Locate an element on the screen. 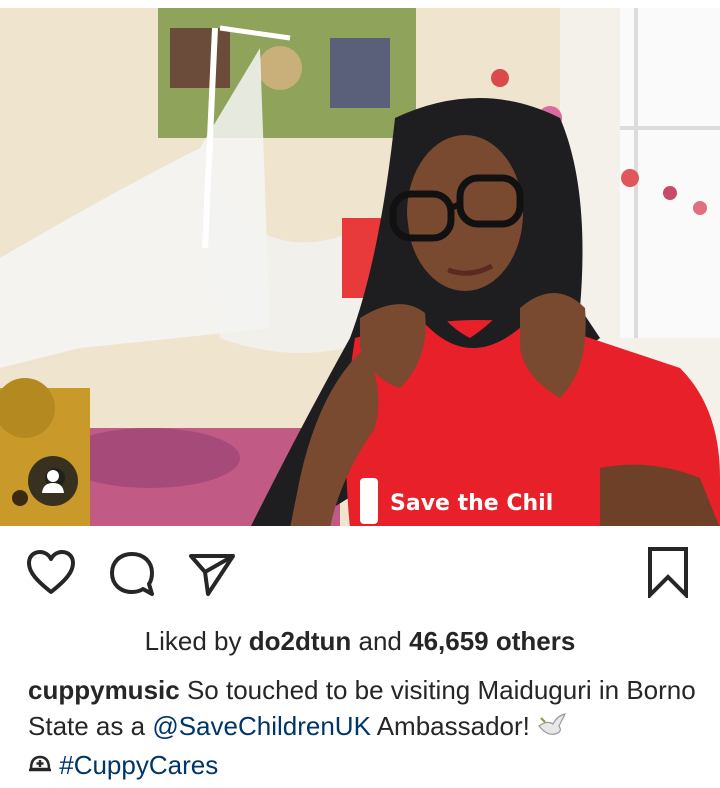  caption-mention: @SaveChildrenUK is located at coordinates (261, 726).